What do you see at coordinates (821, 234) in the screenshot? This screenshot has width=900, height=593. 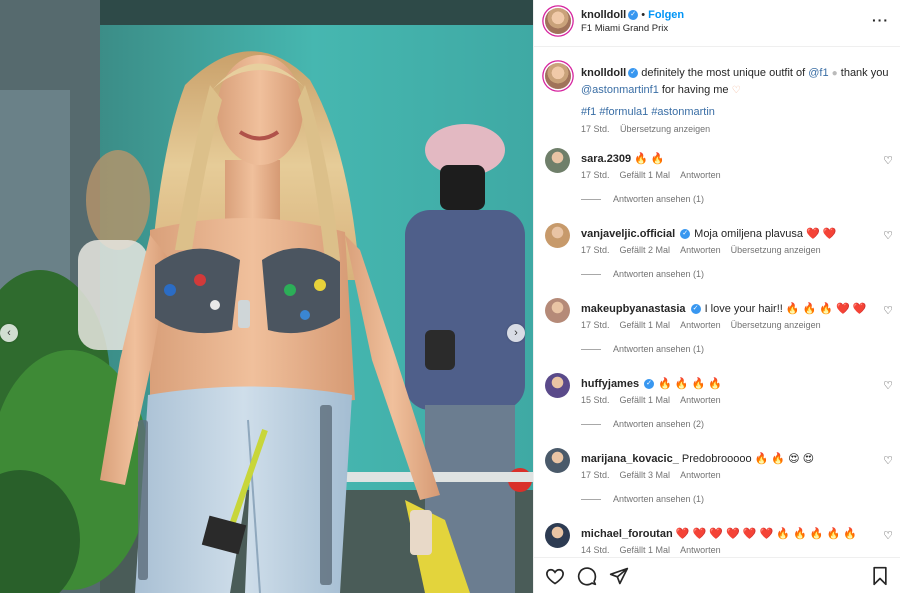 I see `comment-emojis: ❤️ ❤️` at bounding box center [821, 234].